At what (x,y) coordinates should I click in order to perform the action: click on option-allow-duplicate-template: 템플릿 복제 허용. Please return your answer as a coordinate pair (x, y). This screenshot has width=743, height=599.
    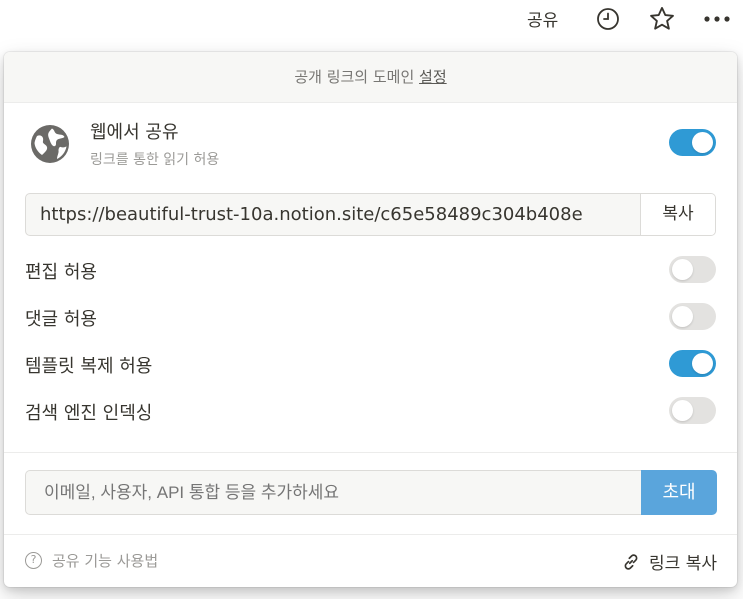
    Looking at the image, I should click on (370, 364).